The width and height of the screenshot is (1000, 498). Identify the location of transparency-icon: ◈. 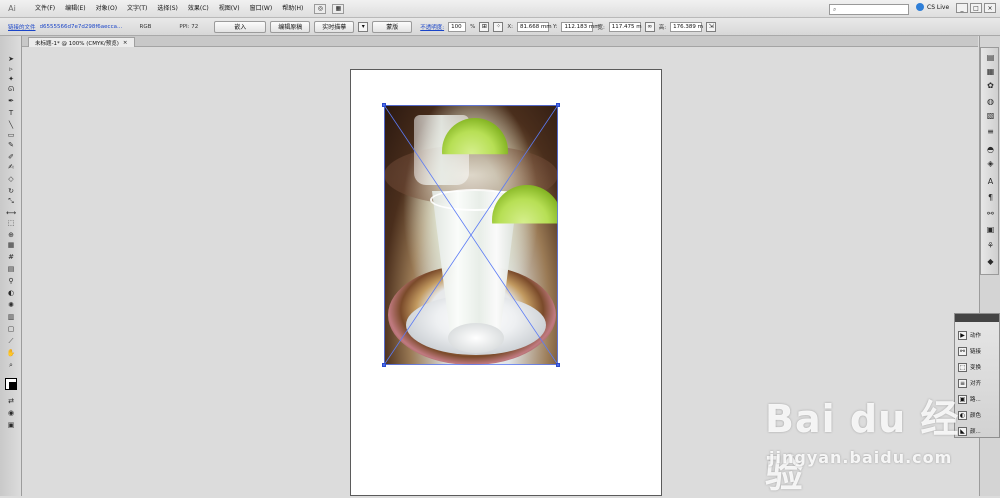
(990, 163).